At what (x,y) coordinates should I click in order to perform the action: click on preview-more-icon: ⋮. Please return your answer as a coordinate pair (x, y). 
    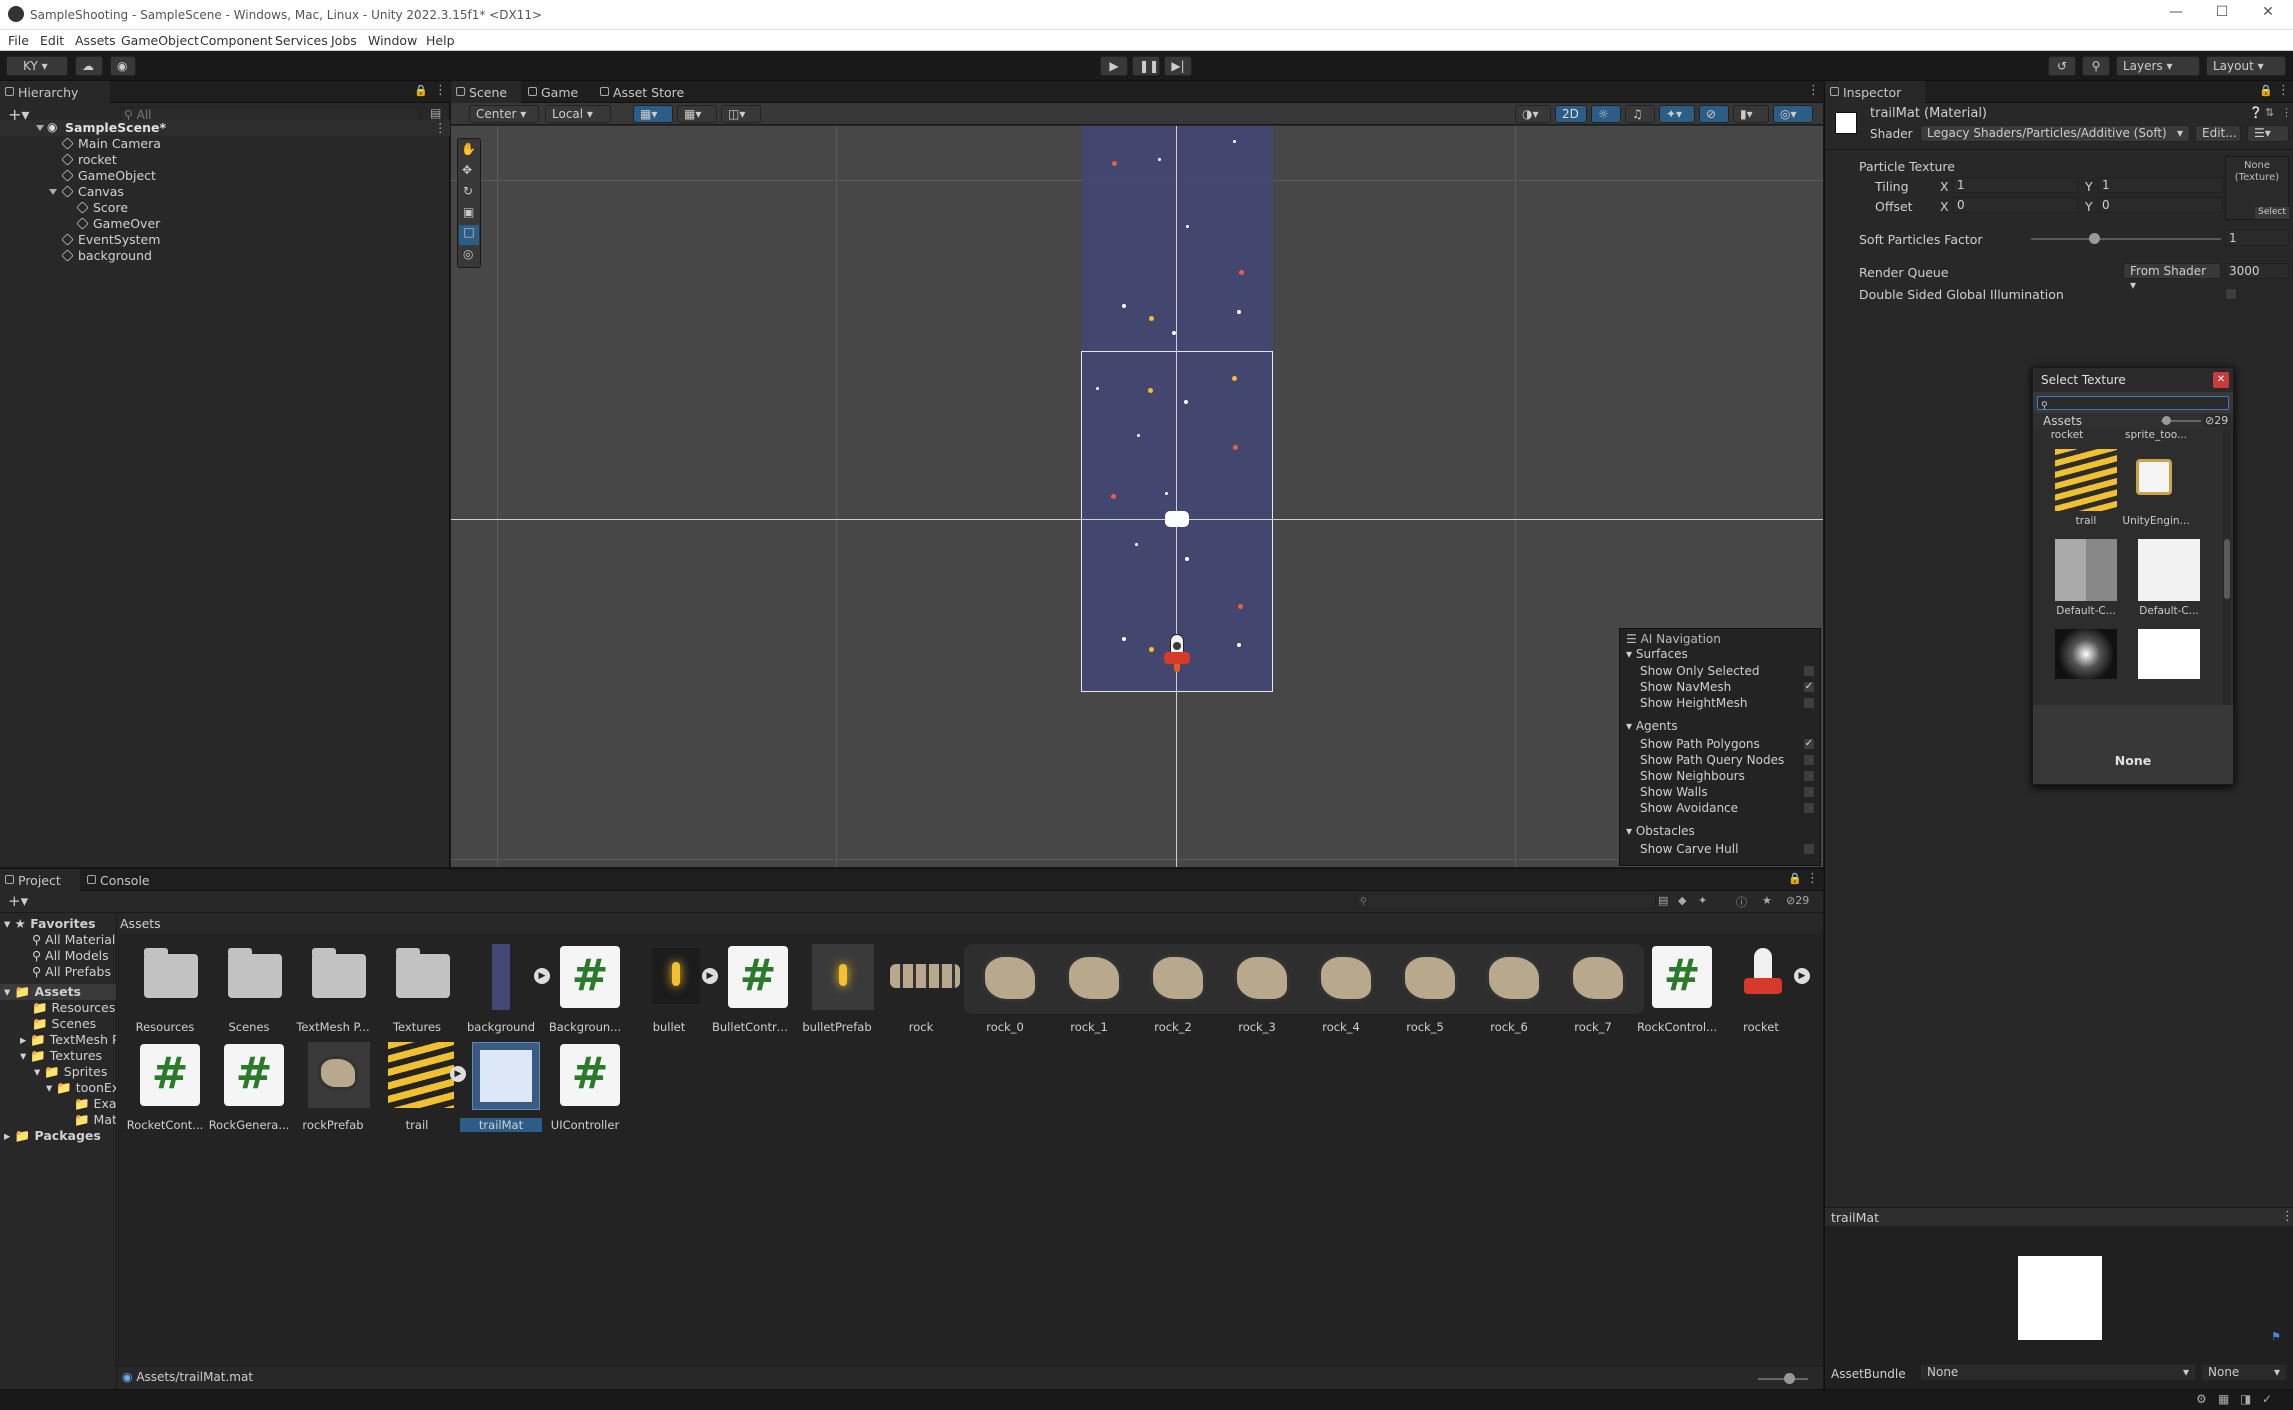
    Looking at the image, I should click on (2287, 1216).